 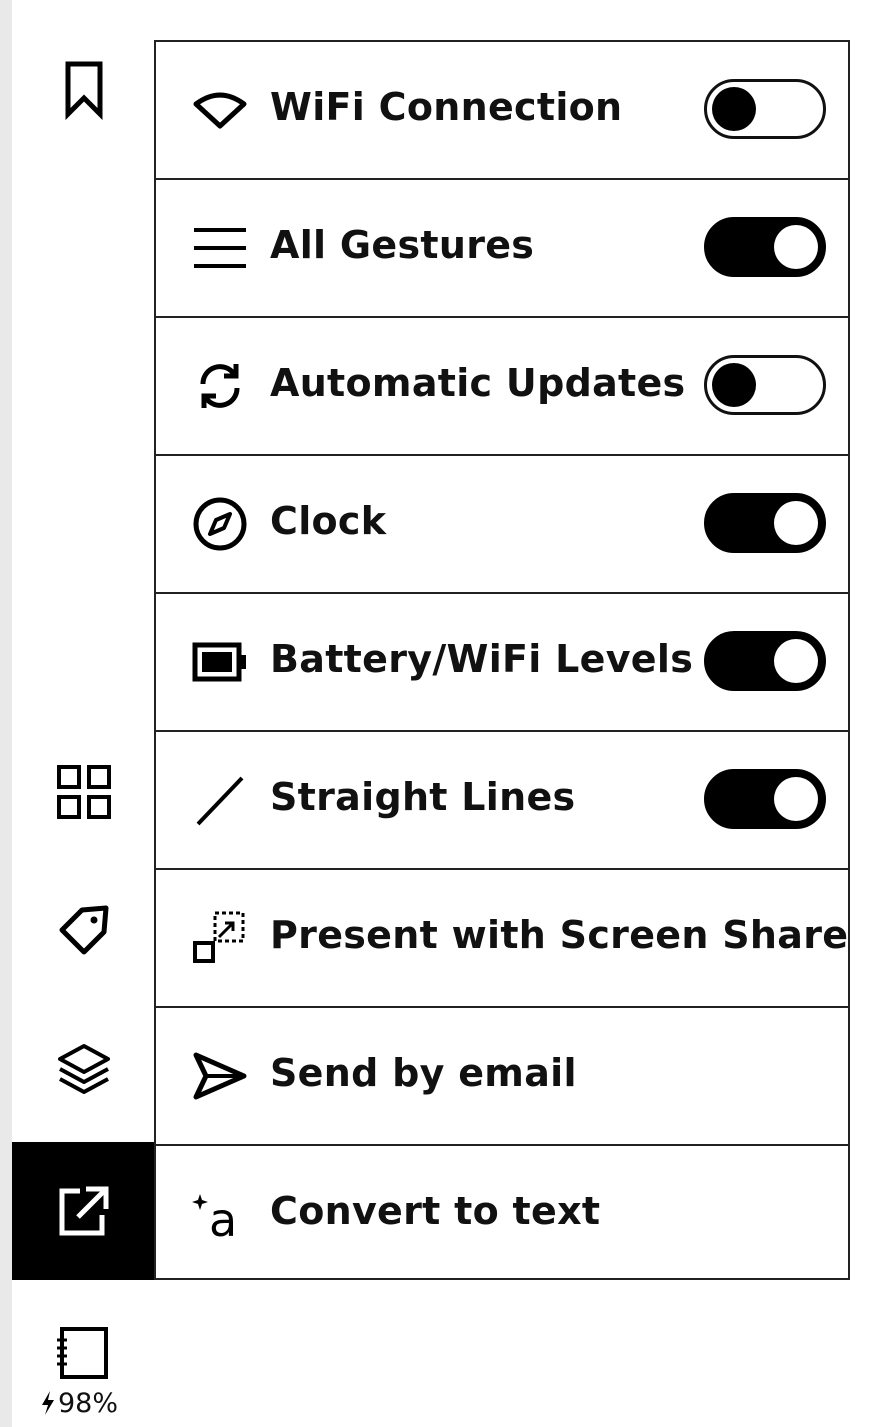 What do you see at coordinates (423, 1073) in the screenshot?
I see `menu-item-label: Send by email` at bounding box center [423, 1073].